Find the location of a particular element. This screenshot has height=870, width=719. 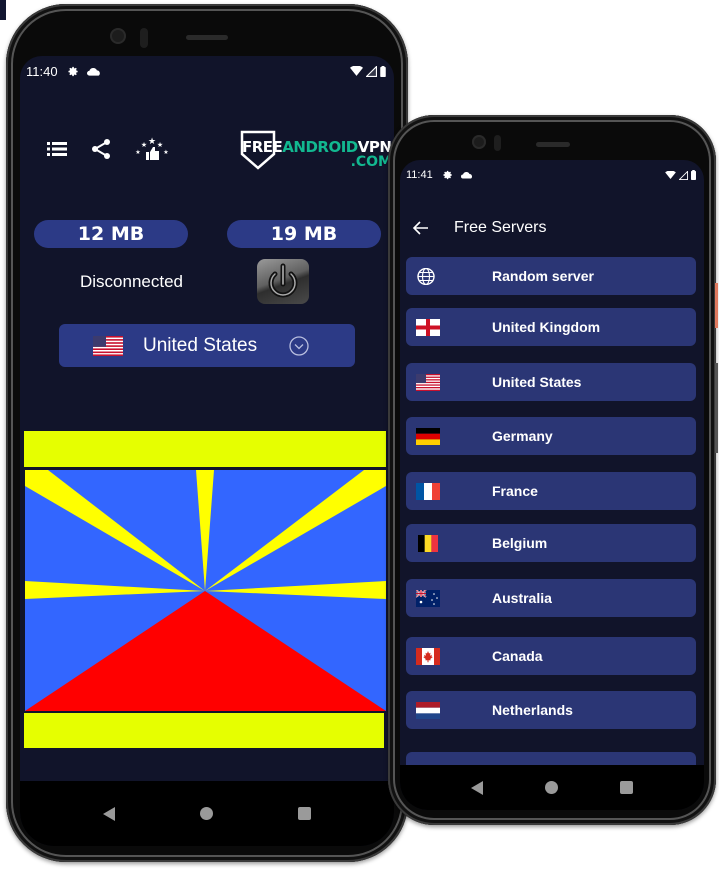

country-selector: United States is located at coordinates (207, 345).